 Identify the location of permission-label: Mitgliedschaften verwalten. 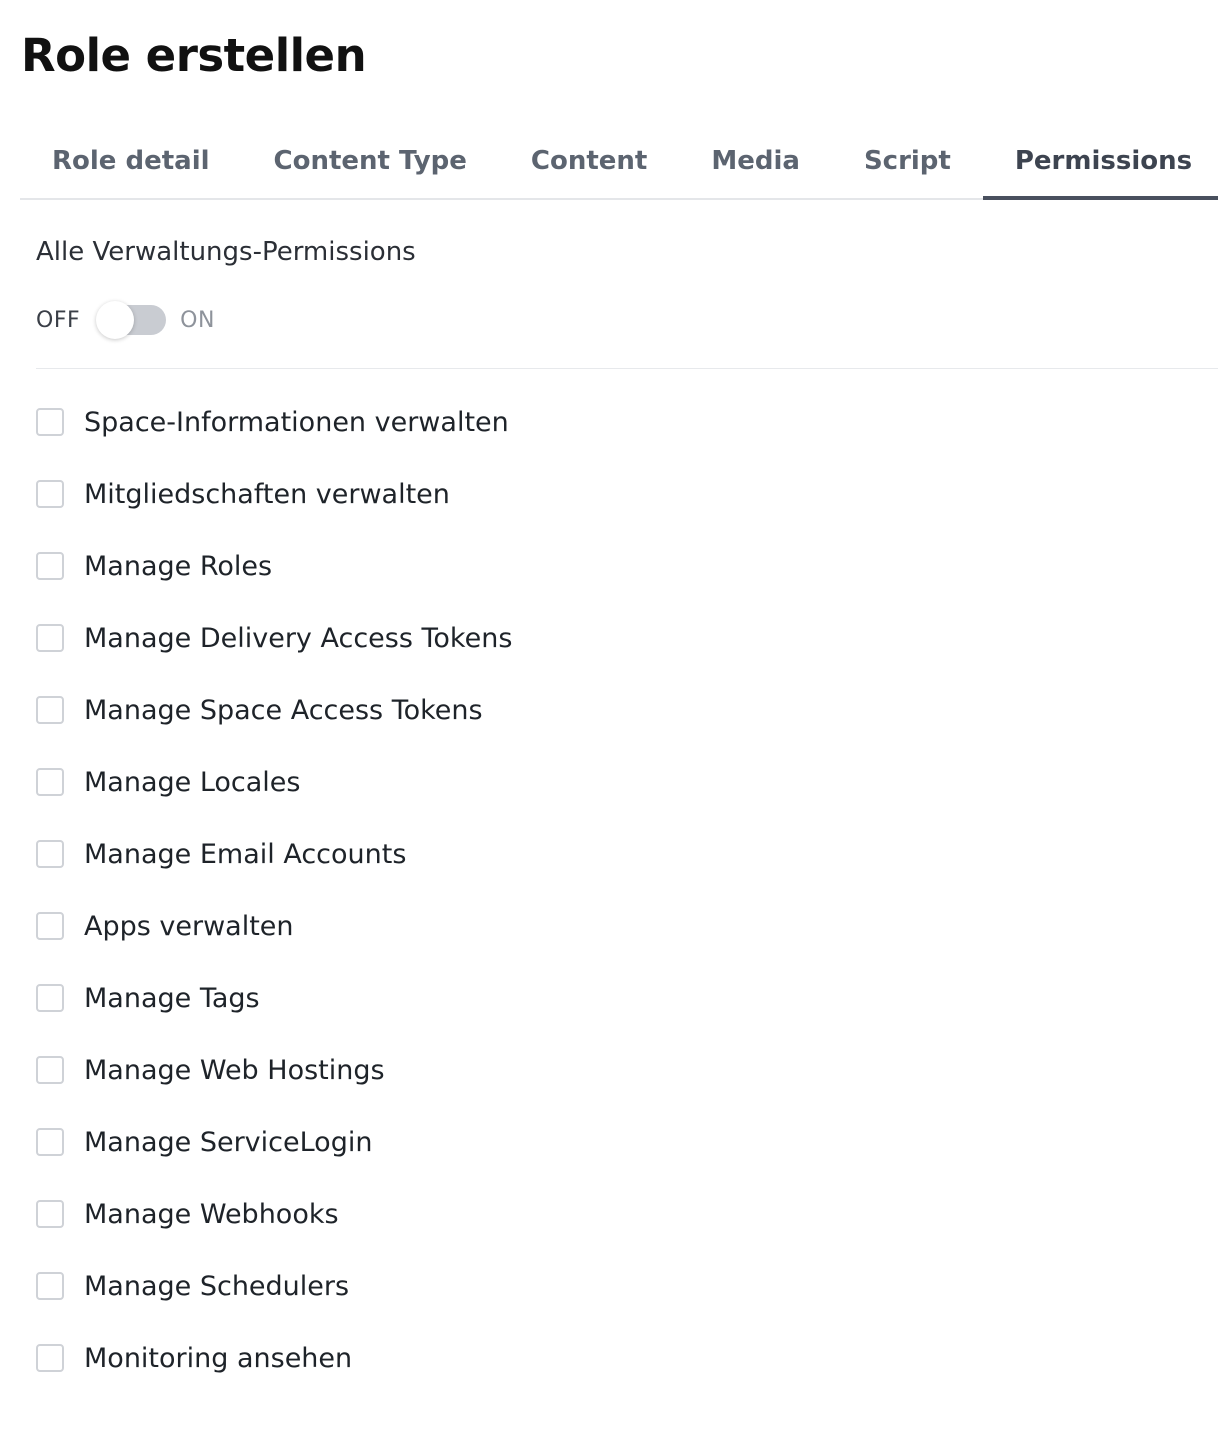
(267, 494).